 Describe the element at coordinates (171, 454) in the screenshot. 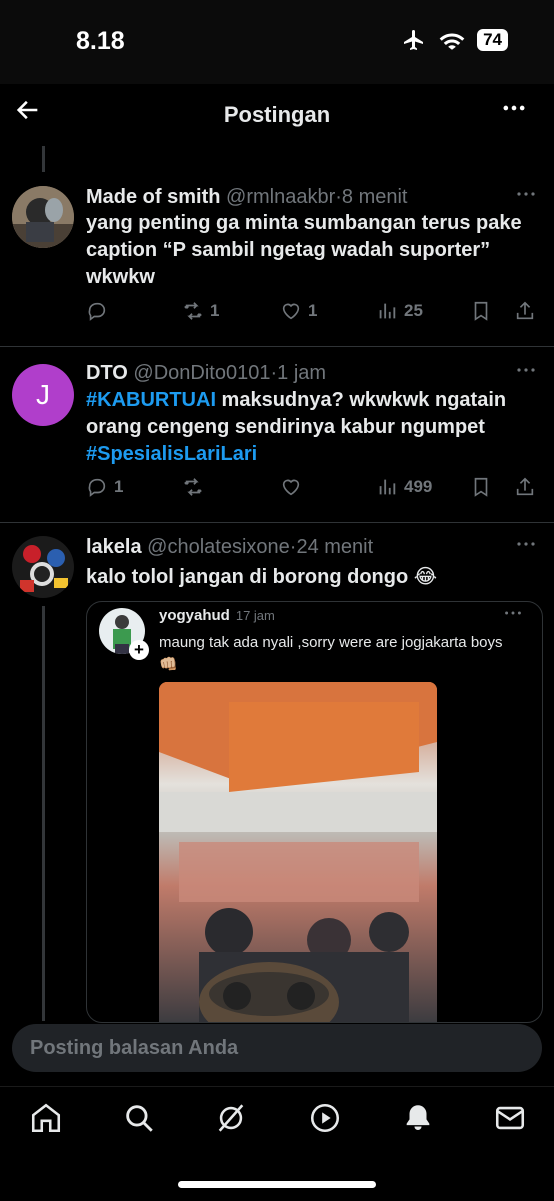

I see `hashtag-link: #SpesialisLariLari` at that location.